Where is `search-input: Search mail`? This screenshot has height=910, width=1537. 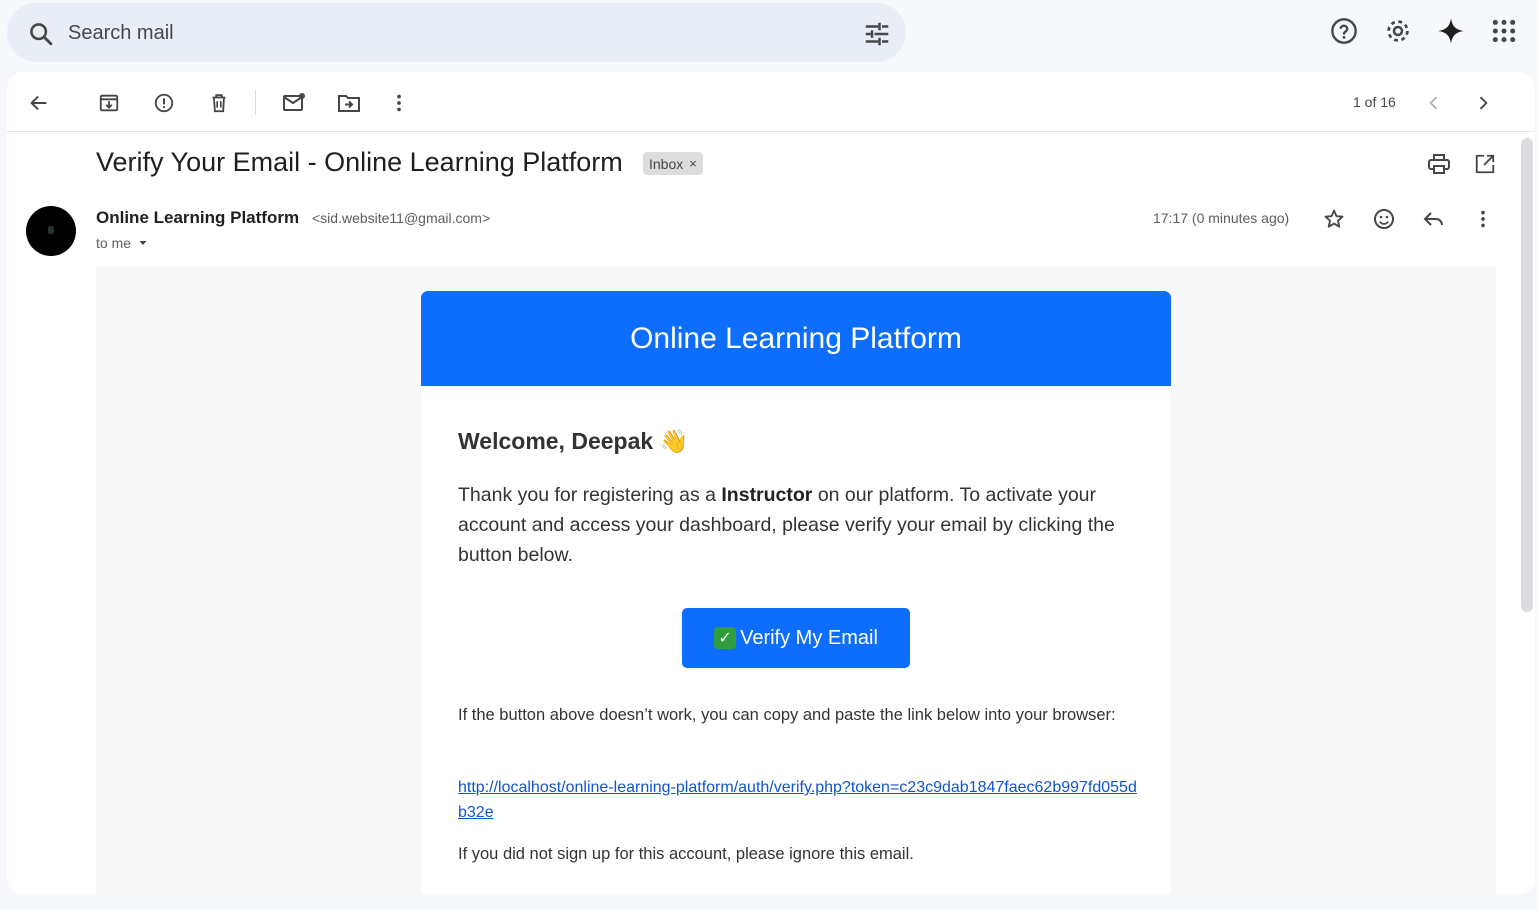 search-input: Search mail is located at coordinates (121, 33).